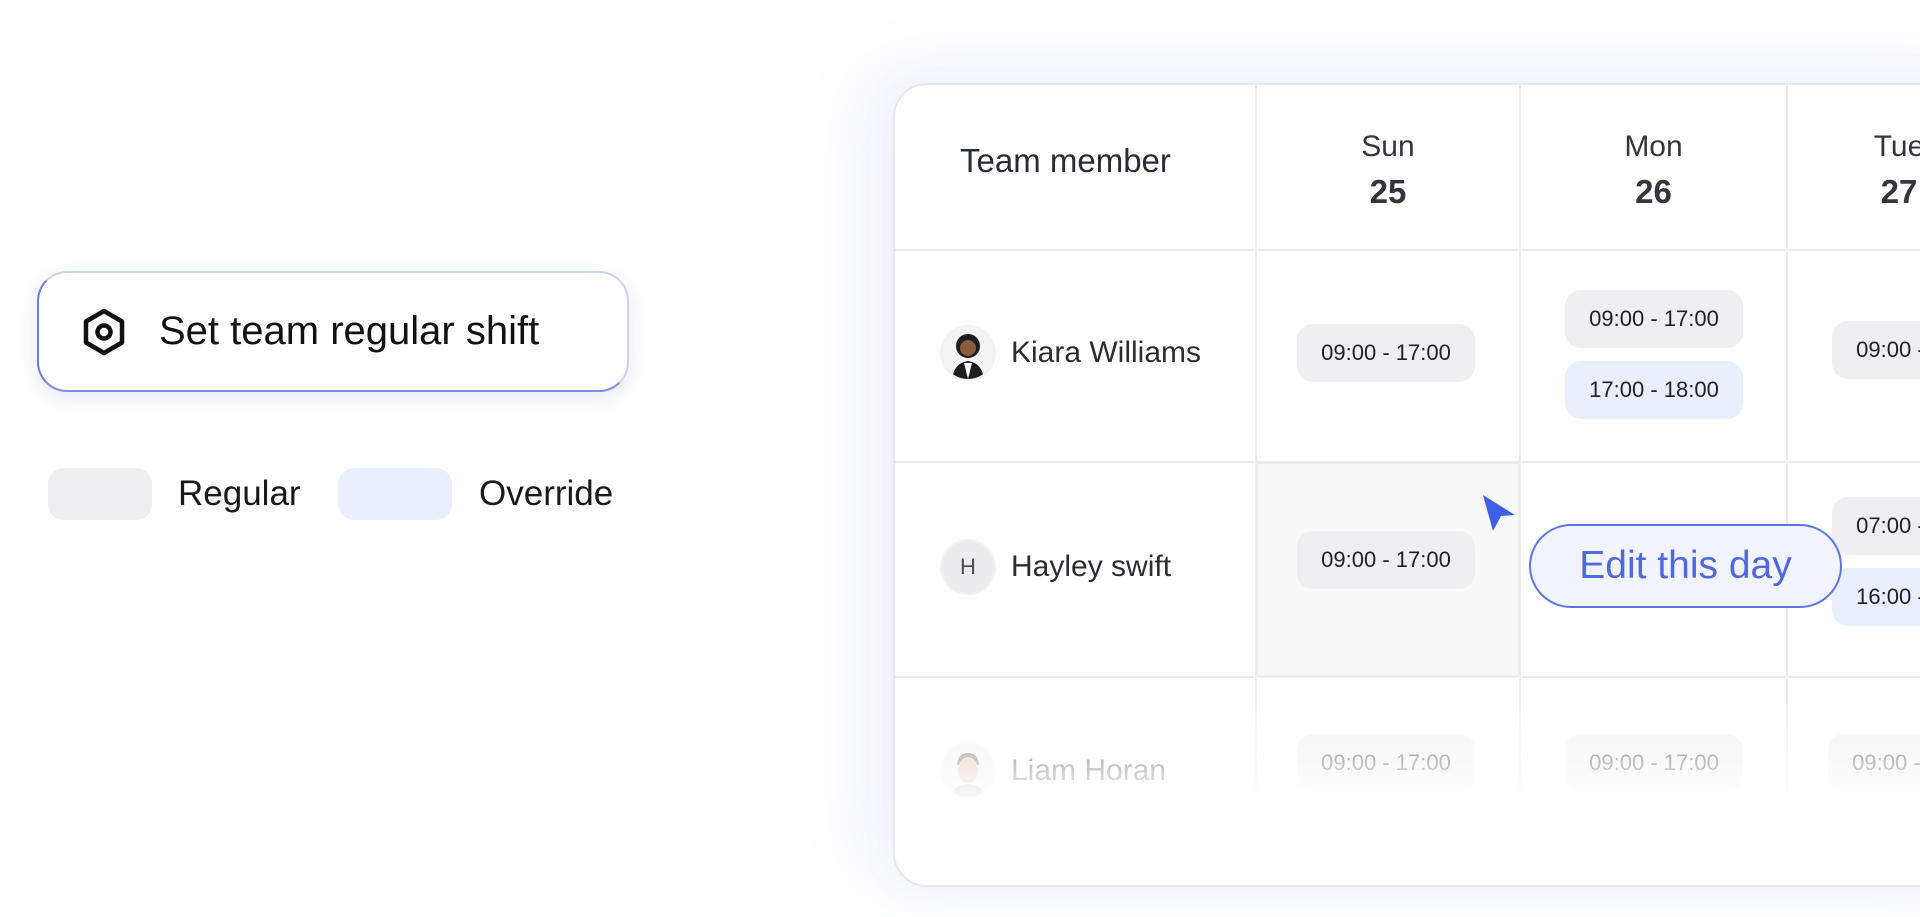  I want to click on day-name: Tue, so click(1896, 146).